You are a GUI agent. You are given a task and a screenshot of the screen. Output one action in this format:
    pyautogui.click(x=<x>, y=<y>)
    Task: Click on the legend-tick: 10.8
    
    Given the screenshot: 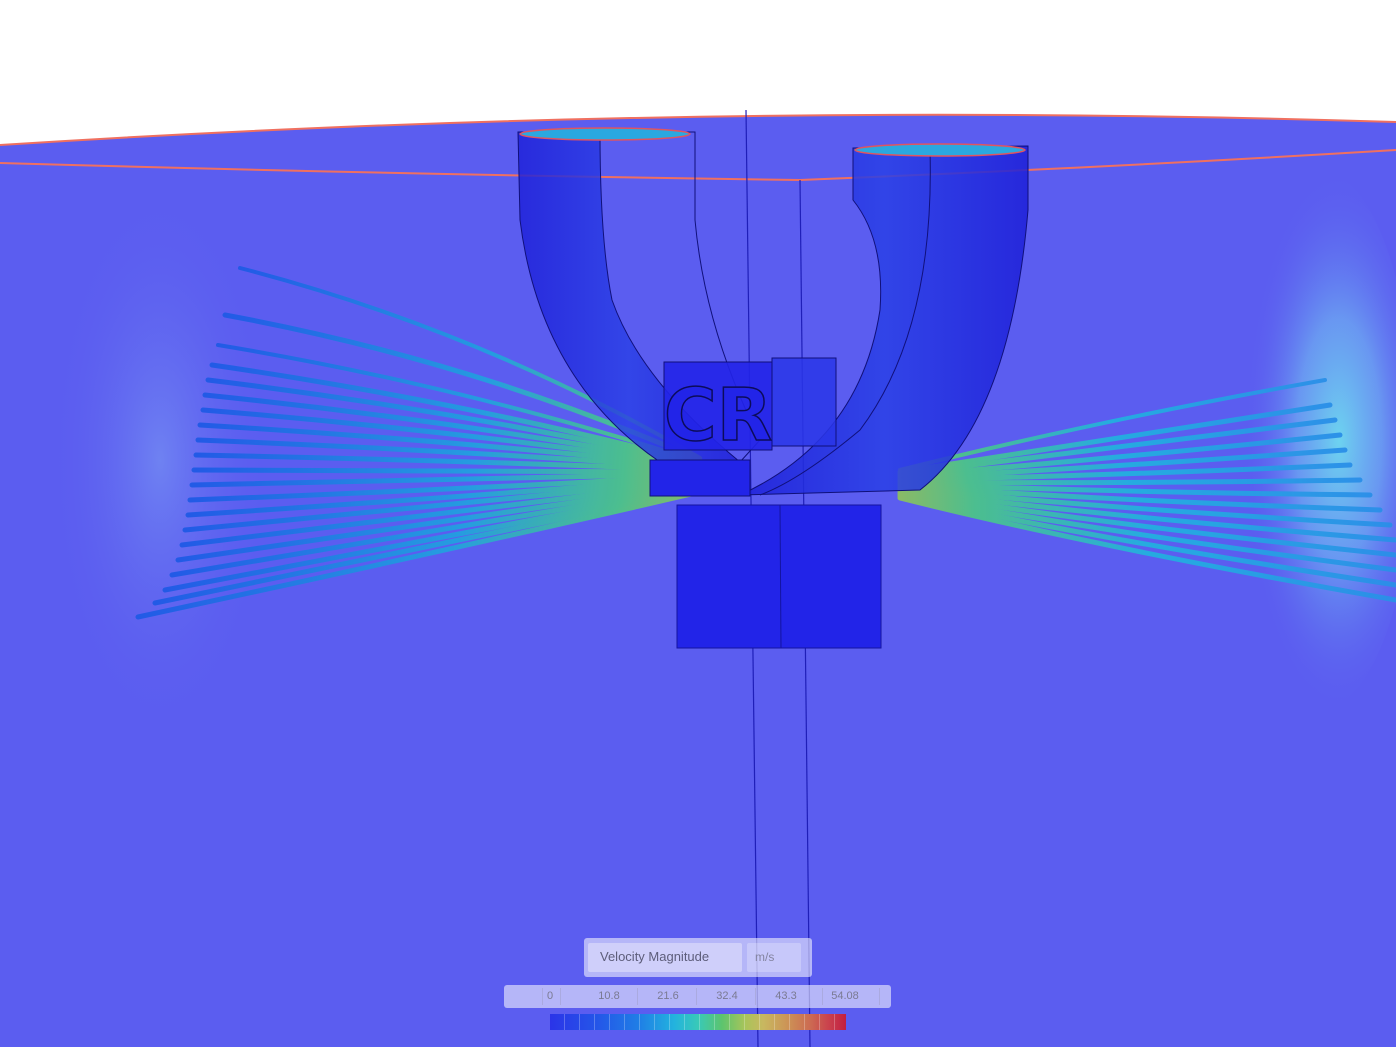 What is the action you would take?
    pyautogui.click(x=609, y=996)
    